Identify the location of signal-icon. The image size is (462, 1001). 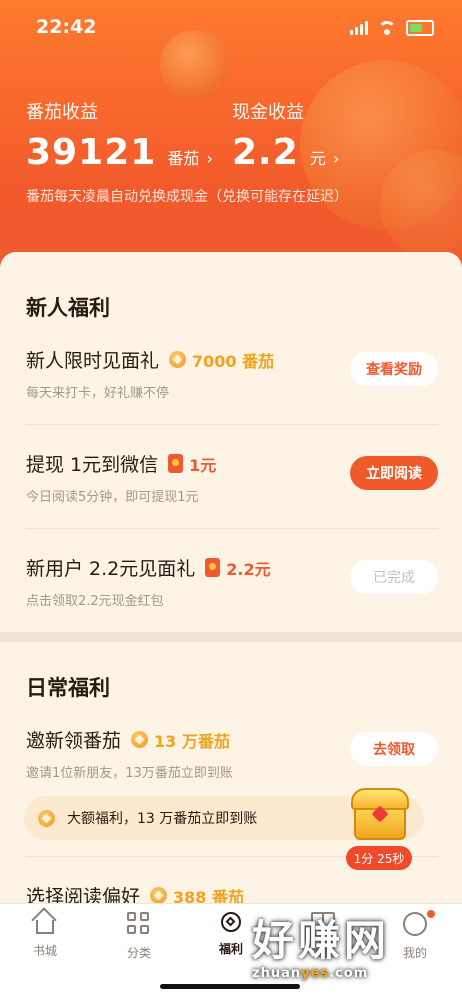
(359, 28).